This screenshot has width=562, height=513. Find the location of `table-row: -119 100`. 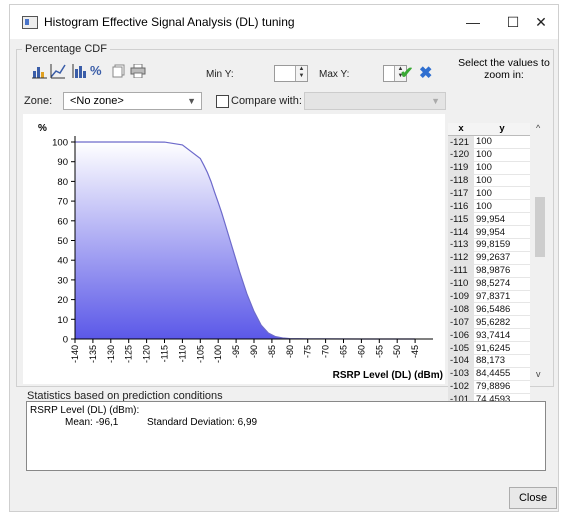

table-row: -119 100 is located at coordinates (489, 168).